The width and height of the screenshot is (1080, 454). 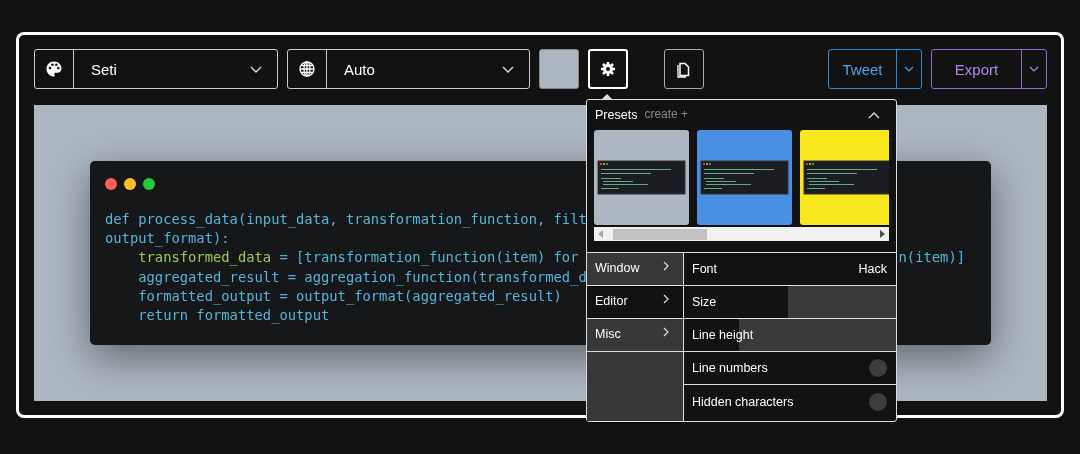 I want to click on code-line: aggregated_result = aggregation_function(transformed_d, so click(x=362, y=277).